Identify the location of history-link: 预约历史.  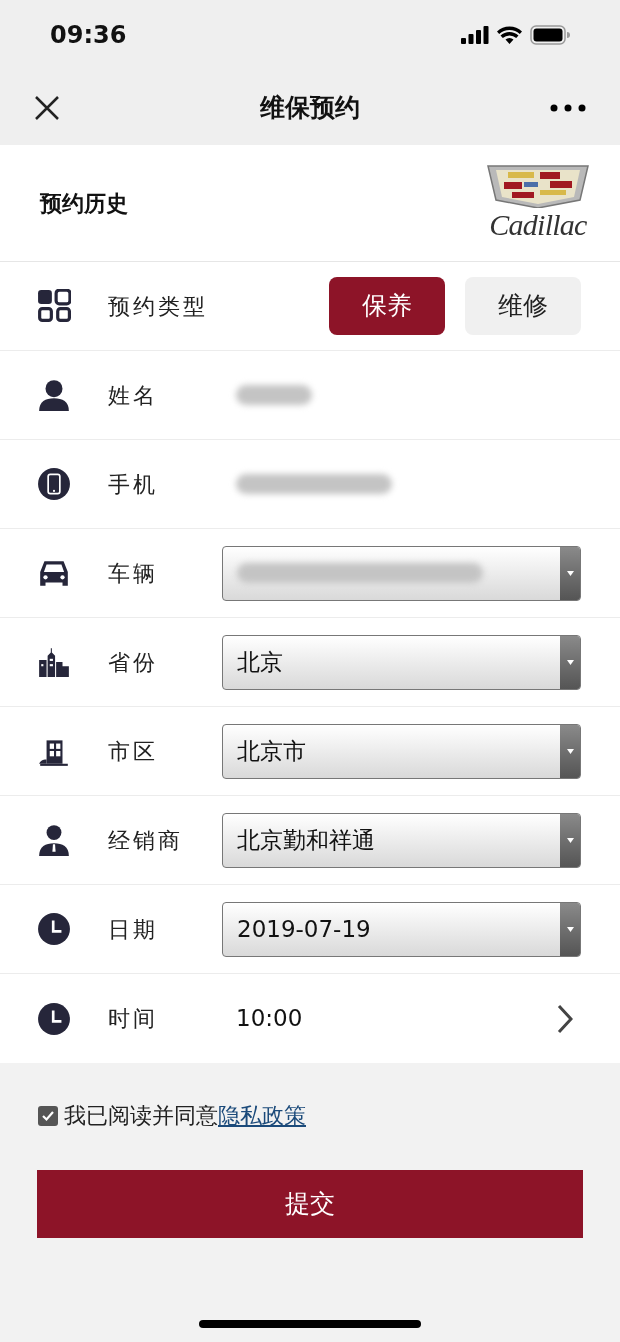
(84, 203).